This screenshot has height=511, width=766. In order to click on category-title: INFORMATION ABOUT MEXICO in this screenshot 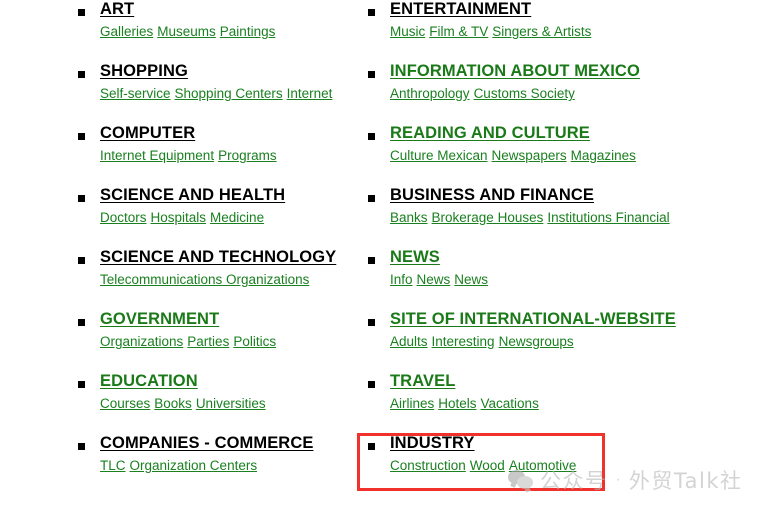, I will do `click(515, 71)`.